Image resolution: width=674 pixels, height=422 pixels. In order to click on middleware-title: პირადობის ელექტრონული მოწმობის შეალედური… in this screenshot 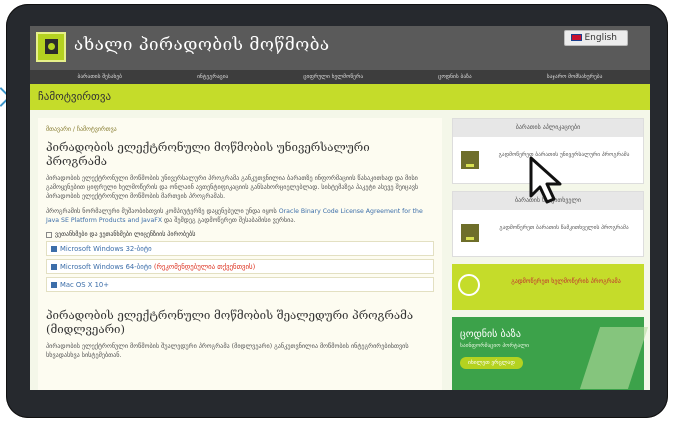, I will do `click(230, 322)`.